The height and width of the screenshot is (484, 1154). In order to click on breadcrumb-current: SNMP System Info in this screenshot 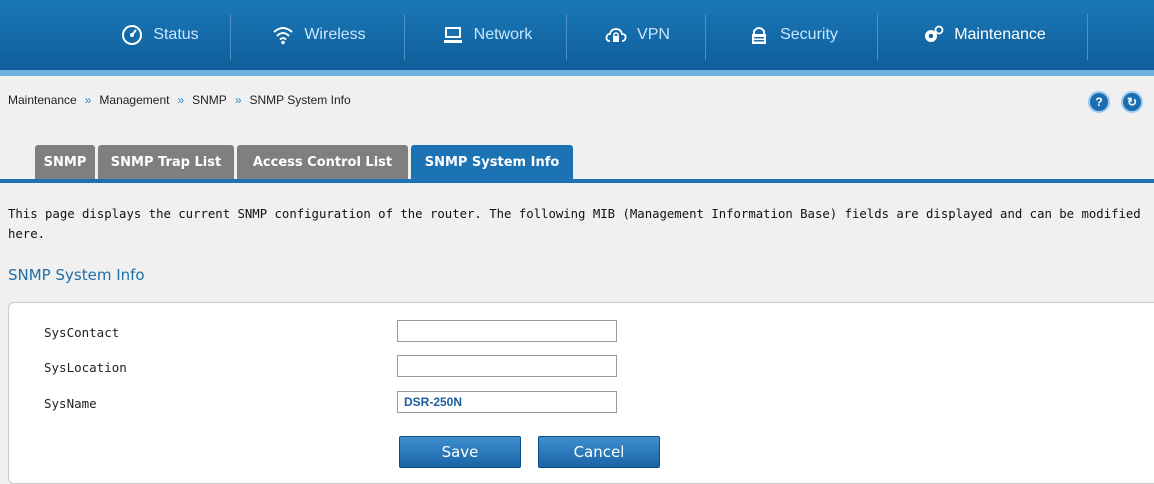, I will do `click(300, 100)`.